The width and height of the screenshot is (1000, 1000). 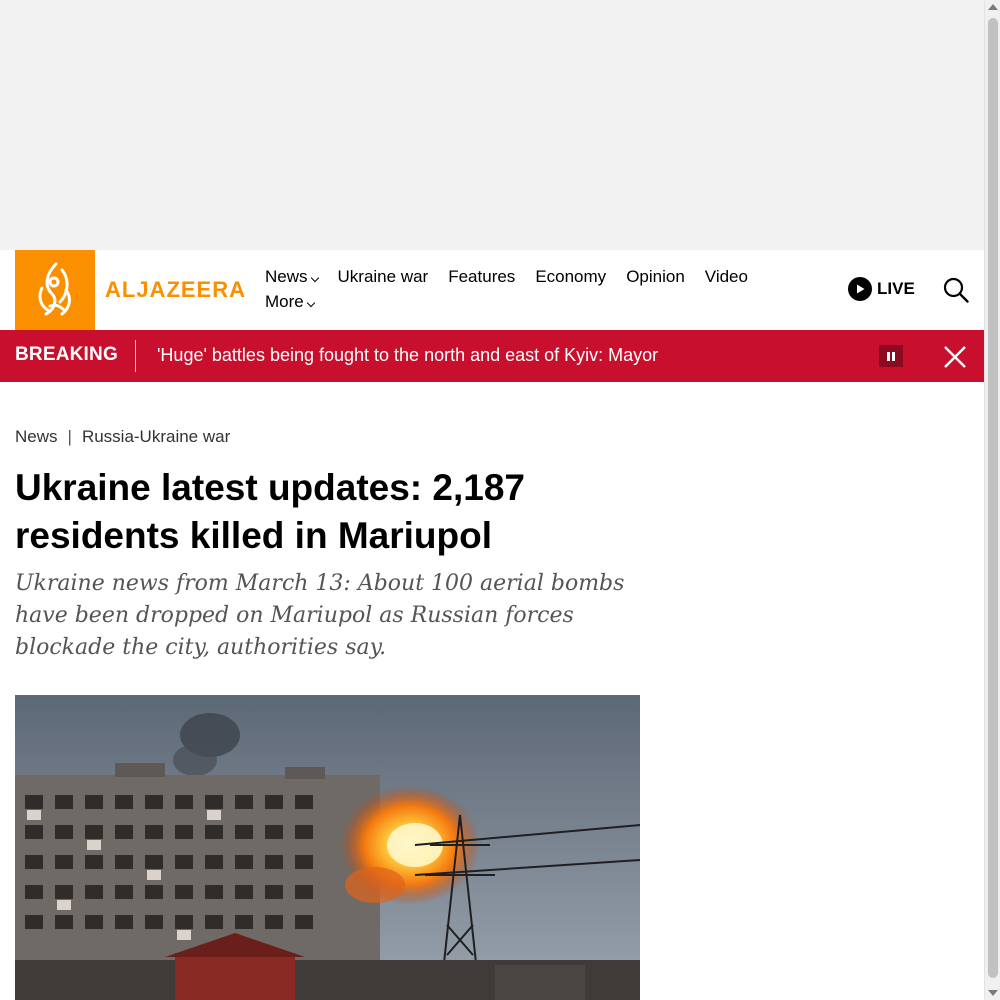 I want to click on aljazeera-logo-icon, so click(x=55, y=290).